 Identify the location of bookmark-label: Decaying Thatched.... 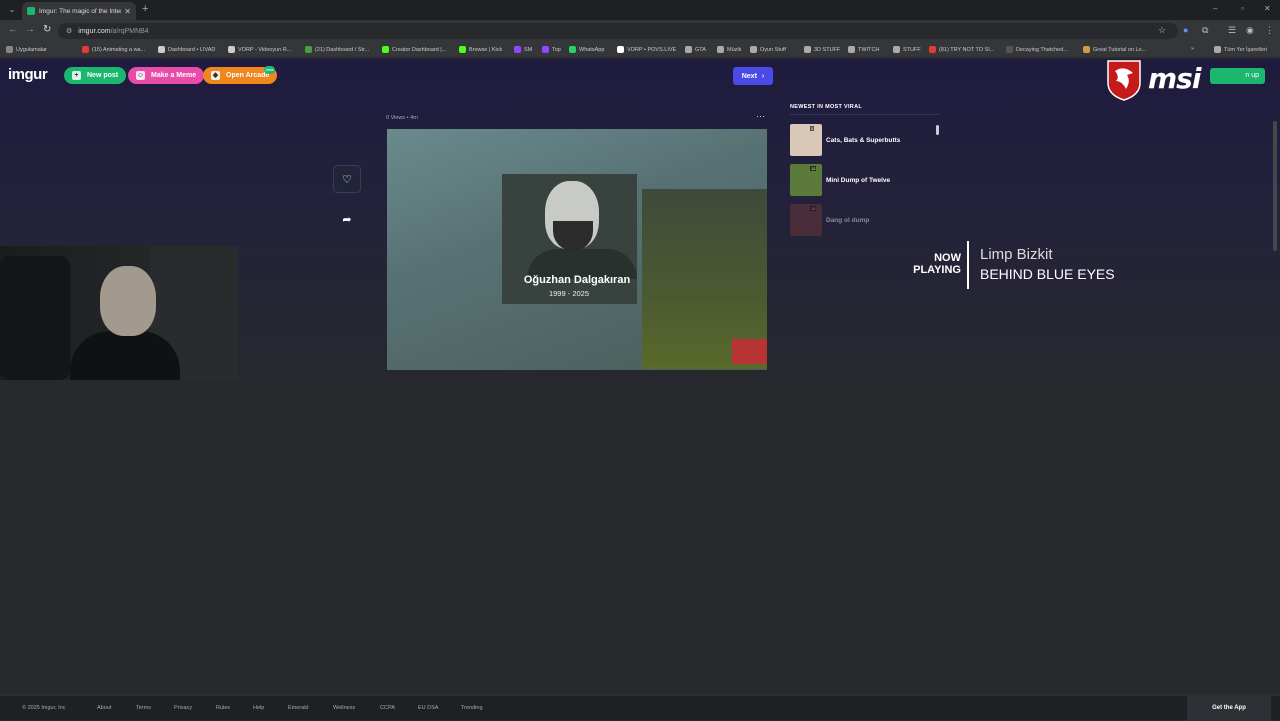
(1042, 49).